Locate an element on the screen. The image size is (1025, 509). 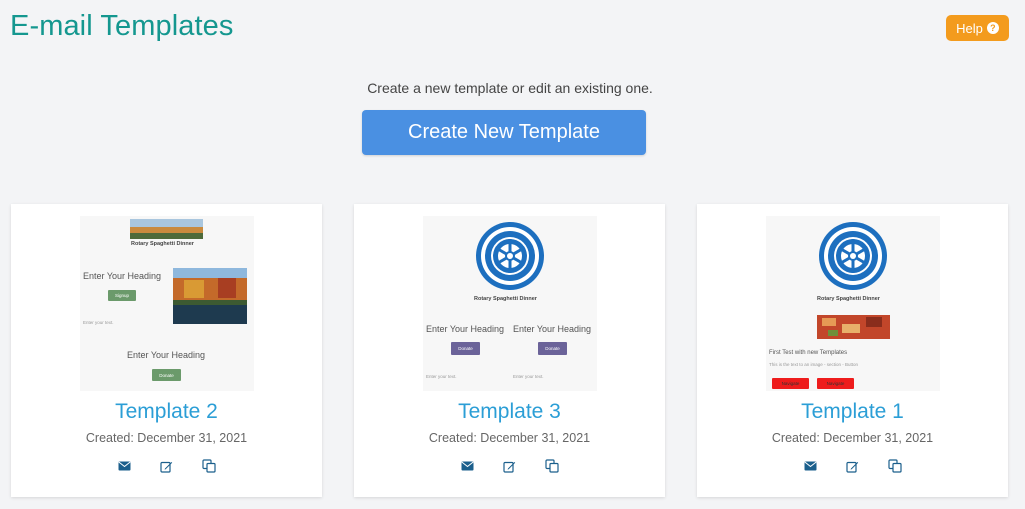
template-preview-graphic is located at coordinates (510, 303).